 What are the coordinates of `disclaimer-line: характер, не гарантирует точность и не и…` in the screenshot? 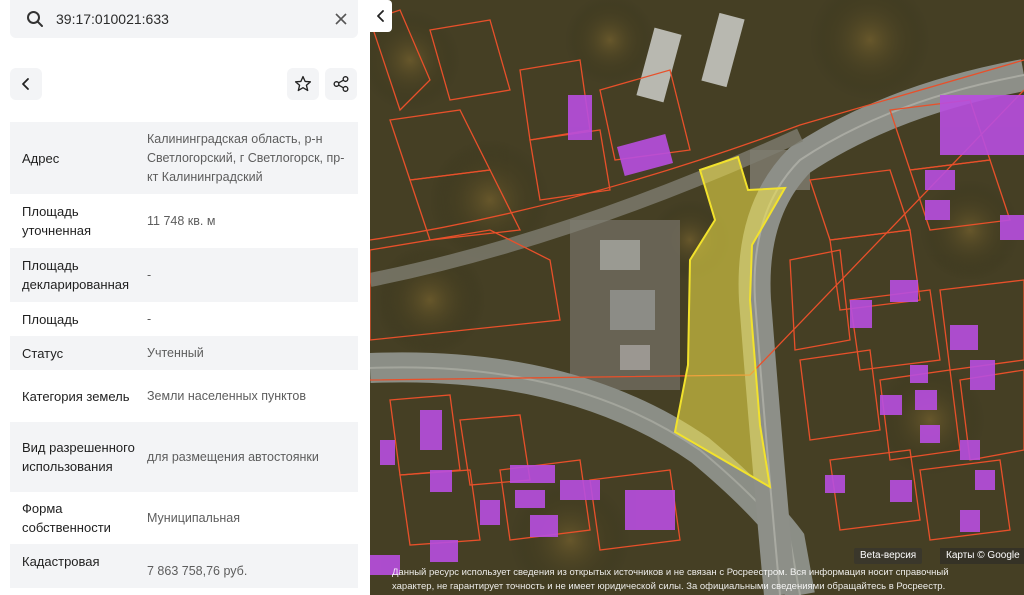 It's located at (669, 586).